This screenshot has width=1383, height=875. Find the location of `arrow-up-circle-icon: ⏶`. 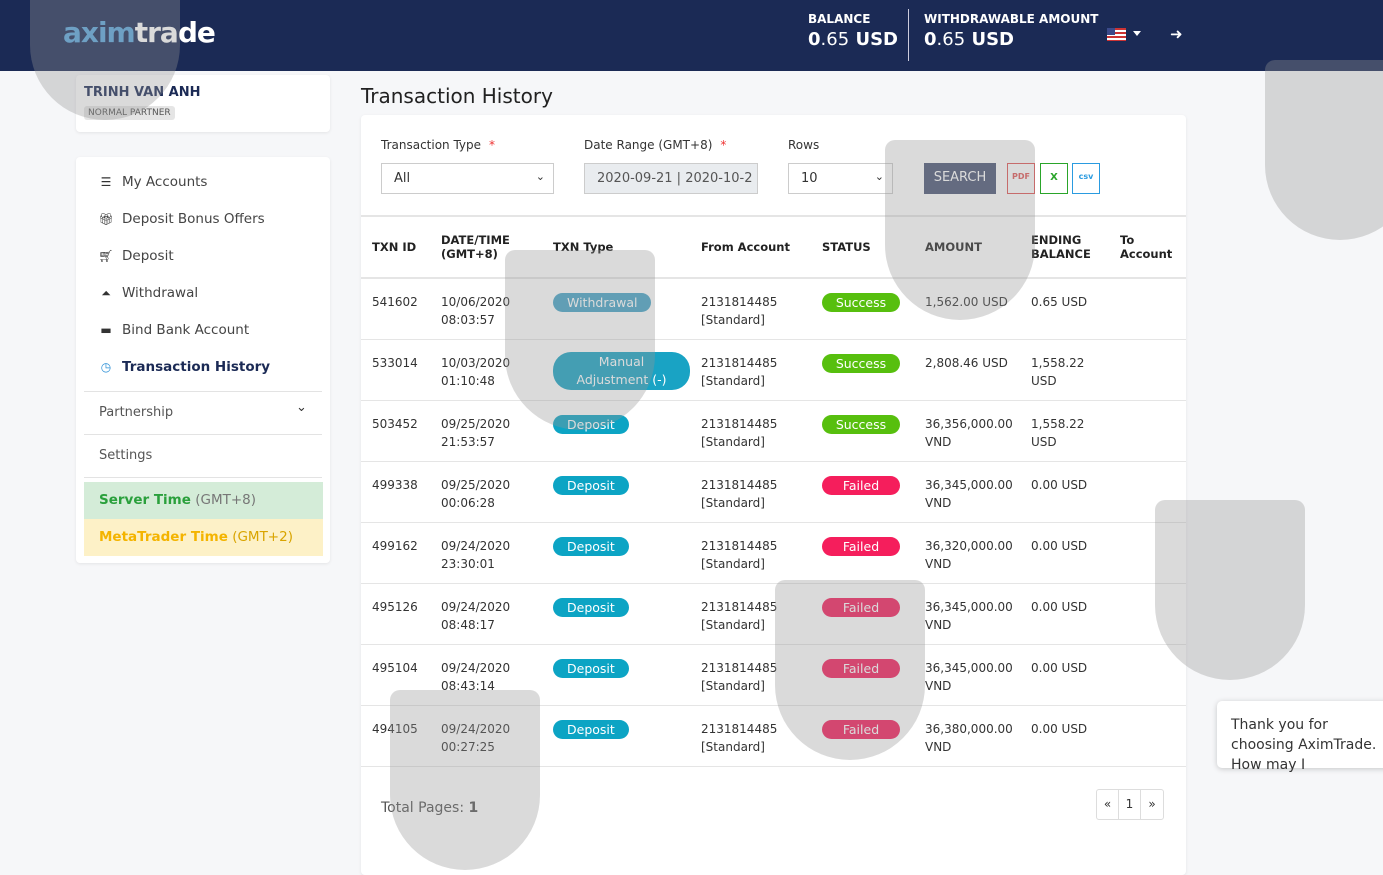

arrow-up-circle-icon: ⏶ is located at coordinates (106, 292).